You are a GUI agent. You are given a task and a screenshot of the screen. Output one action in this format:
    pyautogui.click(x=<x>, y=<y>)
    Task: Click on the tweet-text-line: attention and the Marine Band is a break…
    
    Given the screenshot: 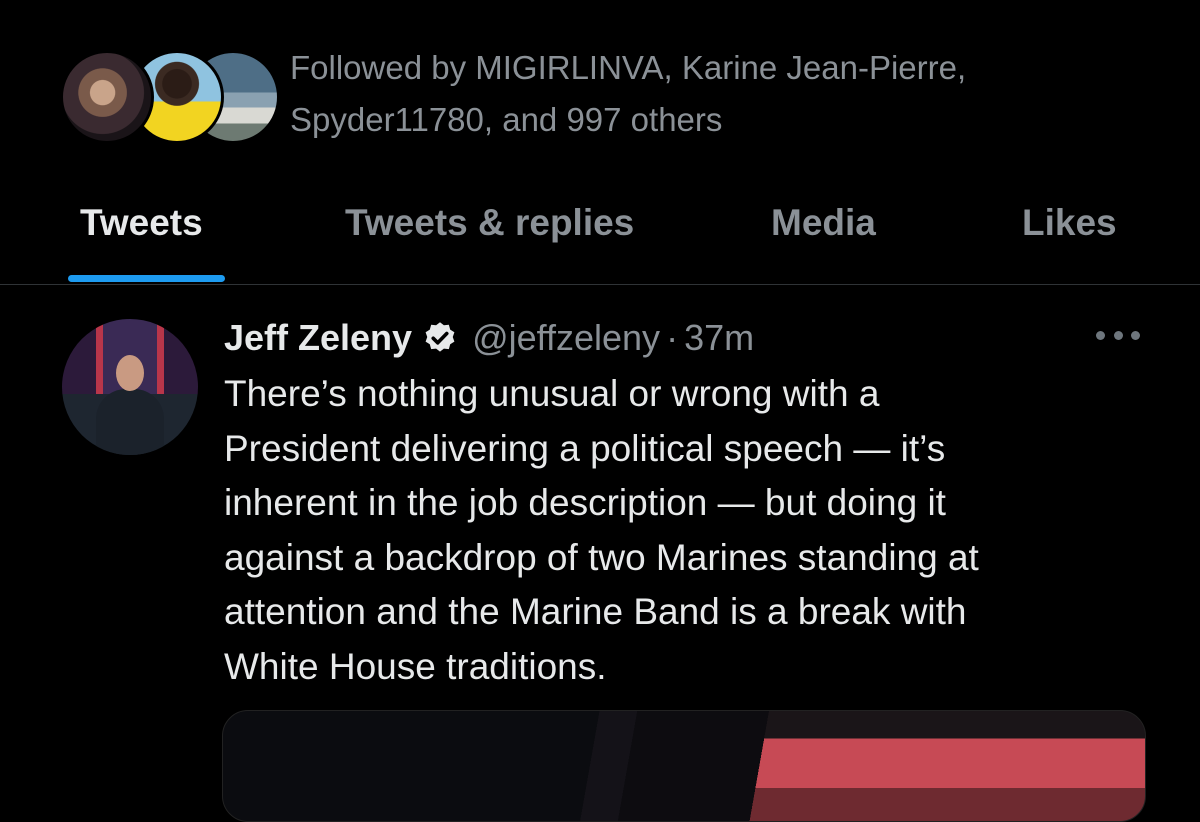 What is the action you would take?
    pyautogui.click(x=595, y=611)
    